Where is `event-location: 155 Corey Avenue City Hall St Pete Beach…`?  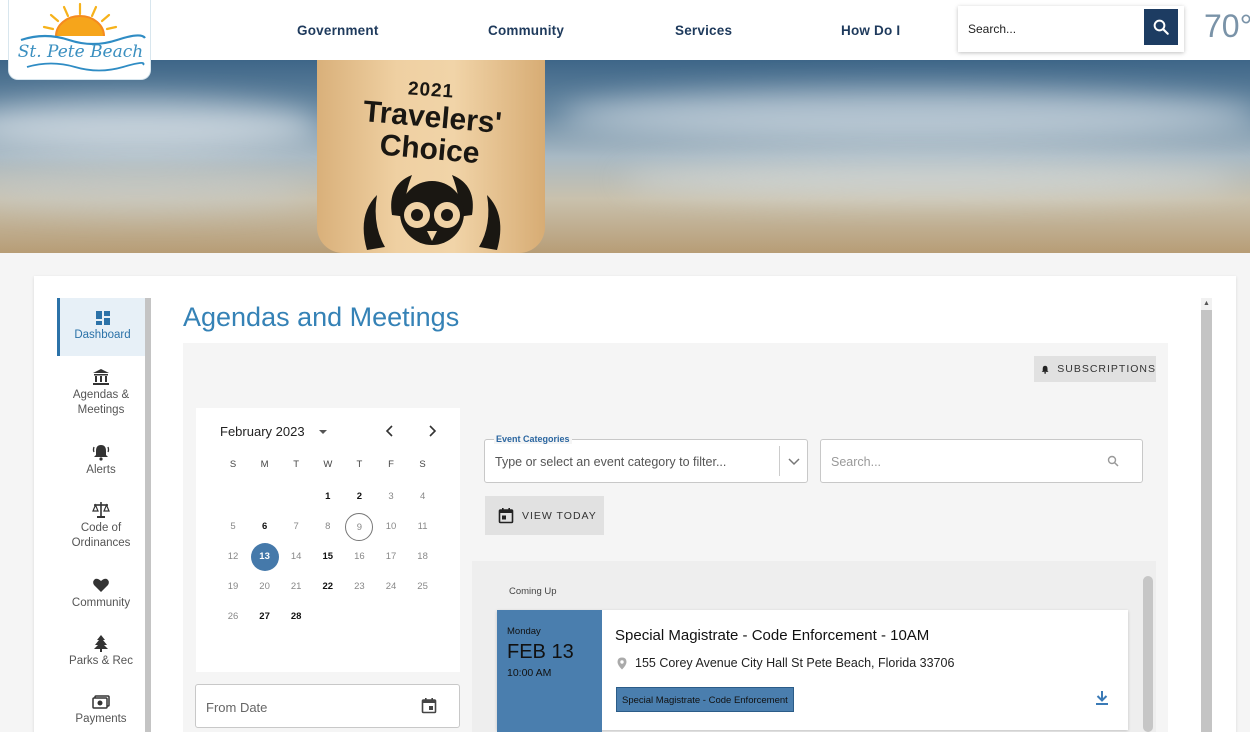
event-location: 155 Corey Avenue City Hall St Pete Beach… is located at coordinates (785, 663).